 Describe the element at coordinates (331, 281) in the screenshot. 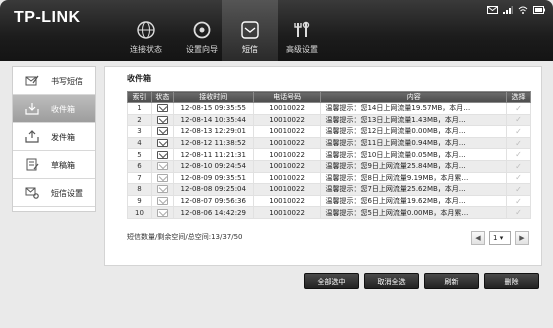

I see `select-all-button: 全部选中` at that location.